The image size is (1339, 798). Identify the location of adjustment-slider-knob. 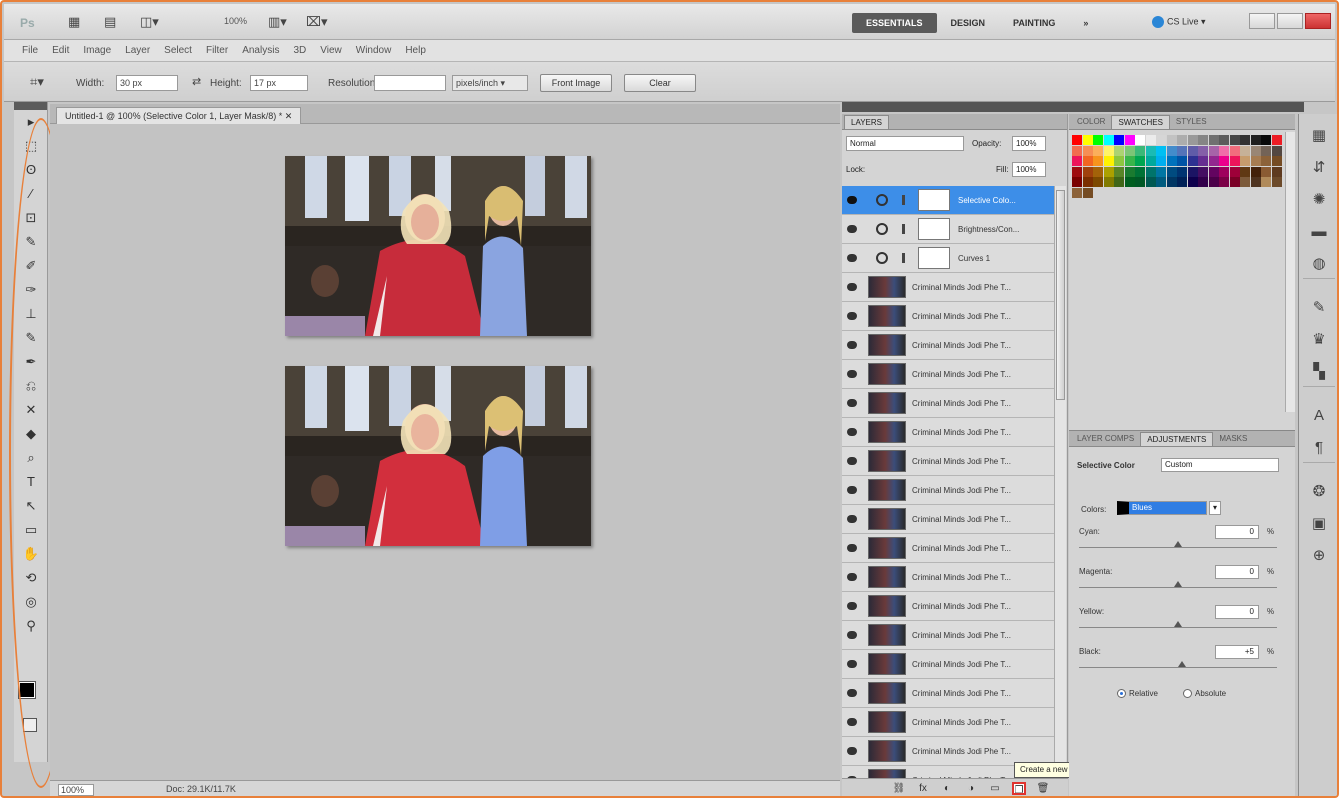
(1178, 584).